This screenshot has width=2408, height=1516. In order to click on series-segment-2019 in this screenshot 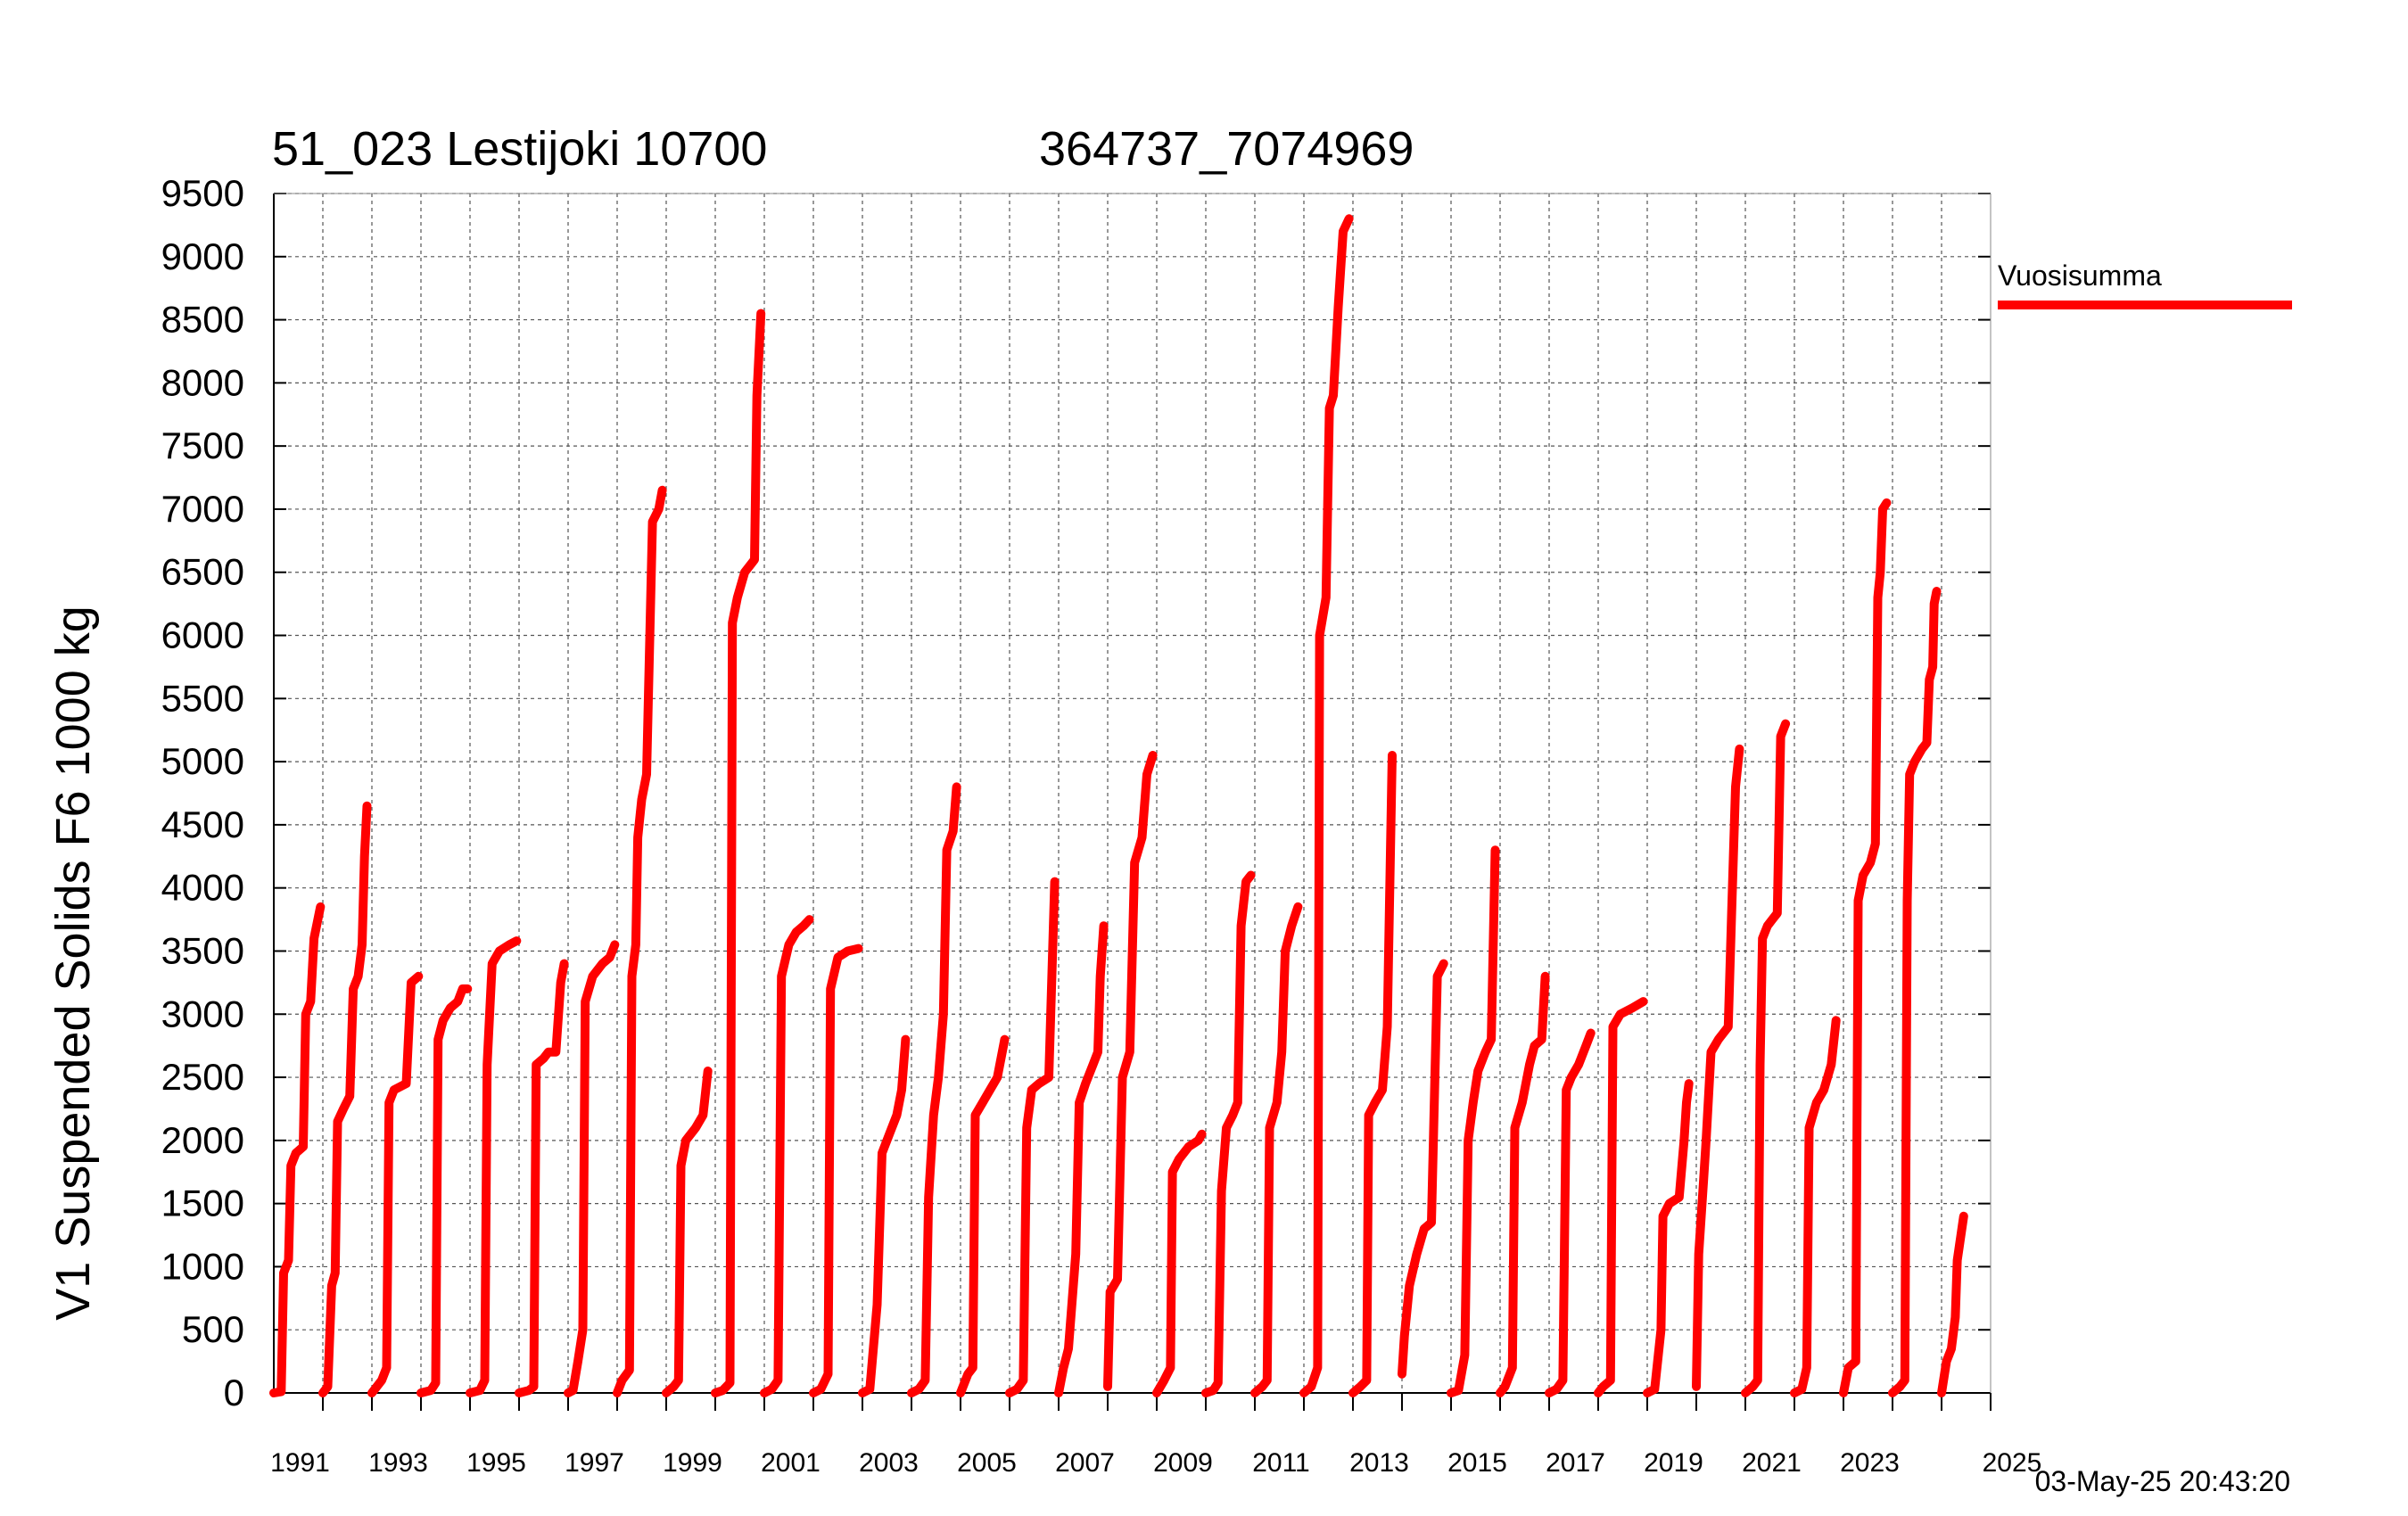, I will do `click(1718, 1067)`.